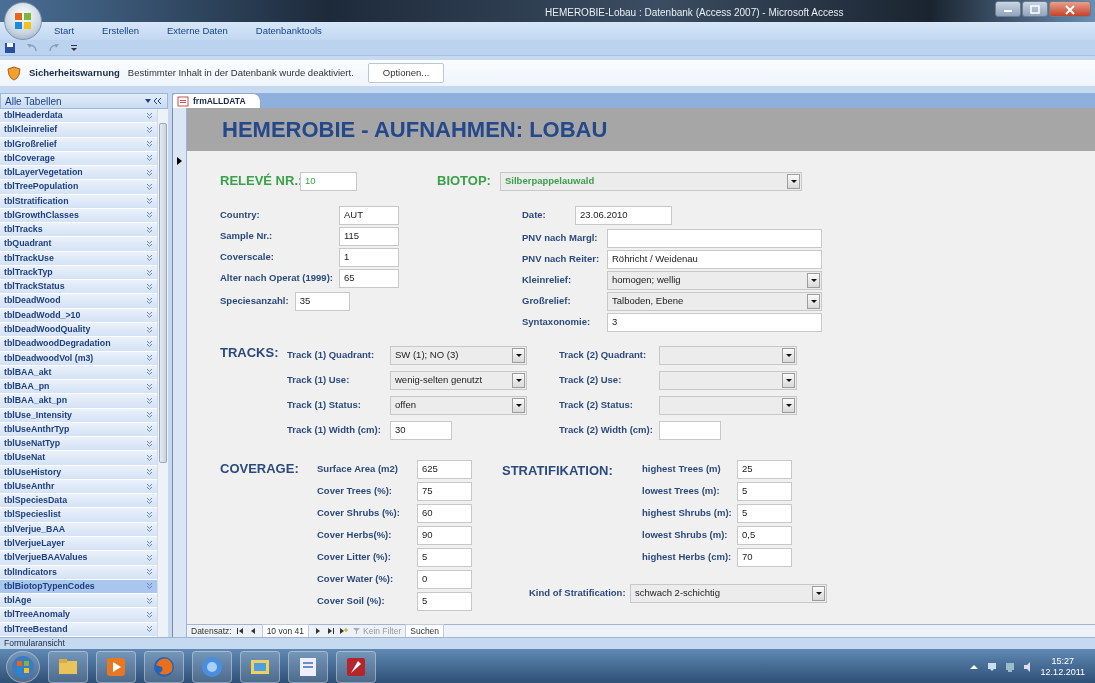 The width and height of the screenshot is (1095, 683). Describe the element at coordinates (425, 630) in the screenshot. I see `search-field: Suchen` at that location.